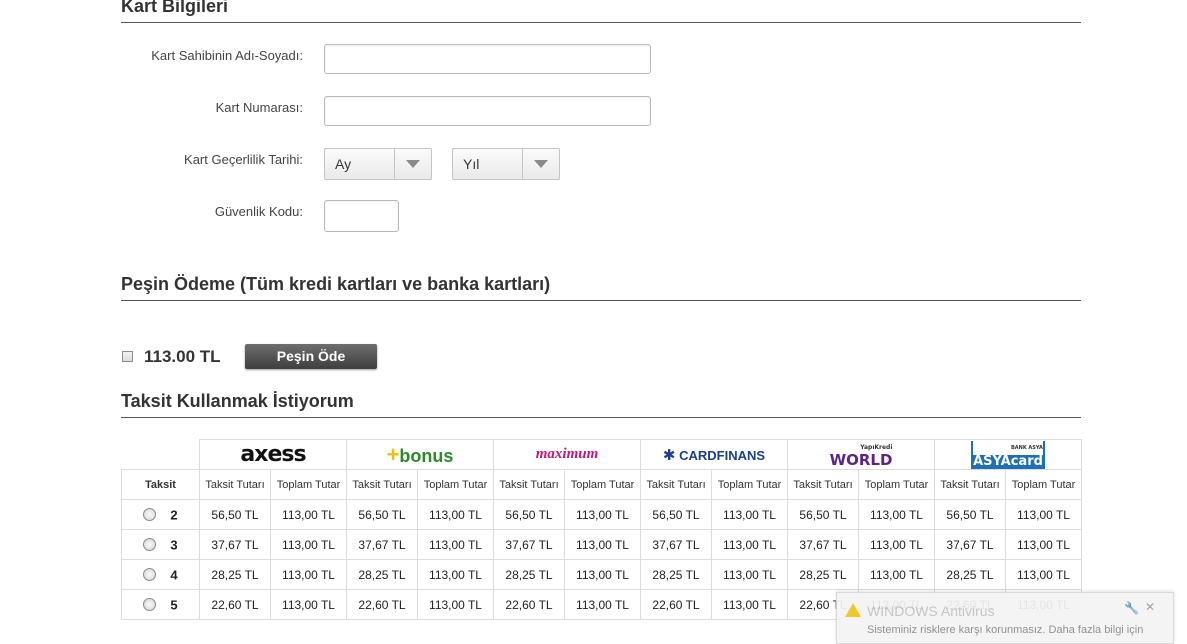 This screenshot has width=1187, height=644. What do you see at coordinates (160, 544) in the screenshot?
I see `installment-count-cell: 3` at bounding box center [160, 544].